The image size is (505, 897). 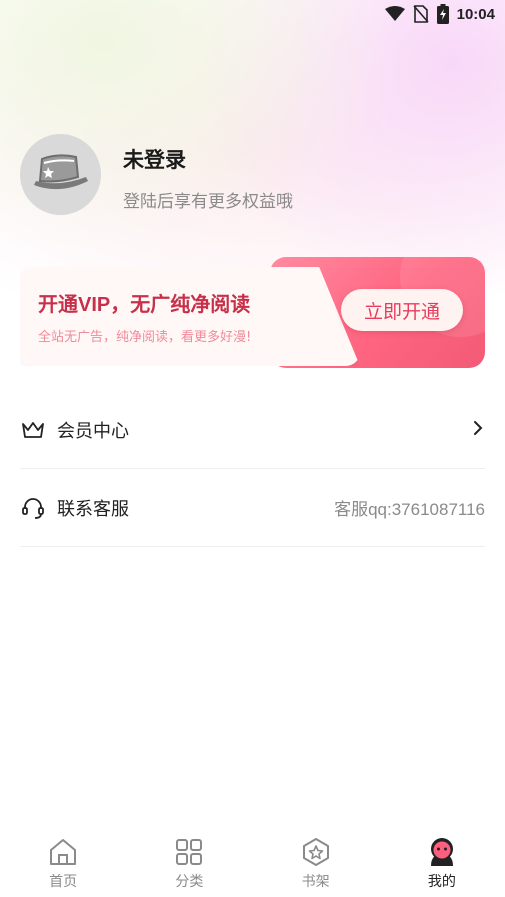 I want to click on status-time: 10:04, so click(x=475, y=14).